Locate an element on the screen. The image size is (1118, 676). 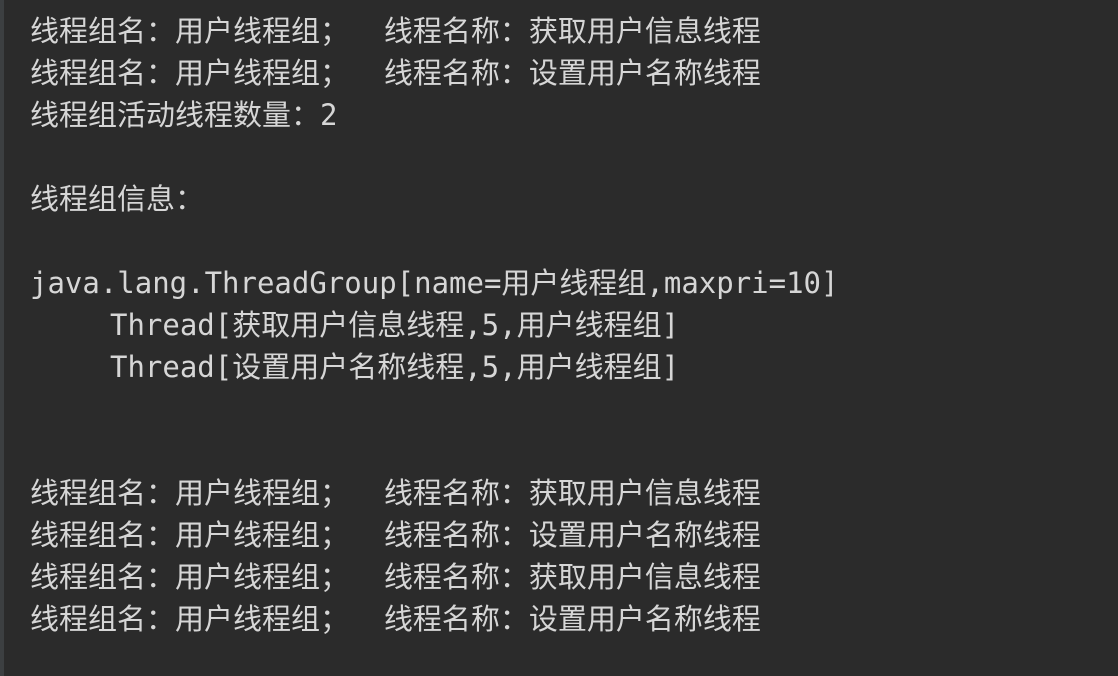
output-line-indented: Thread[设置用户名称线程,5,用户线程组] is located at coordinates (395, 367).